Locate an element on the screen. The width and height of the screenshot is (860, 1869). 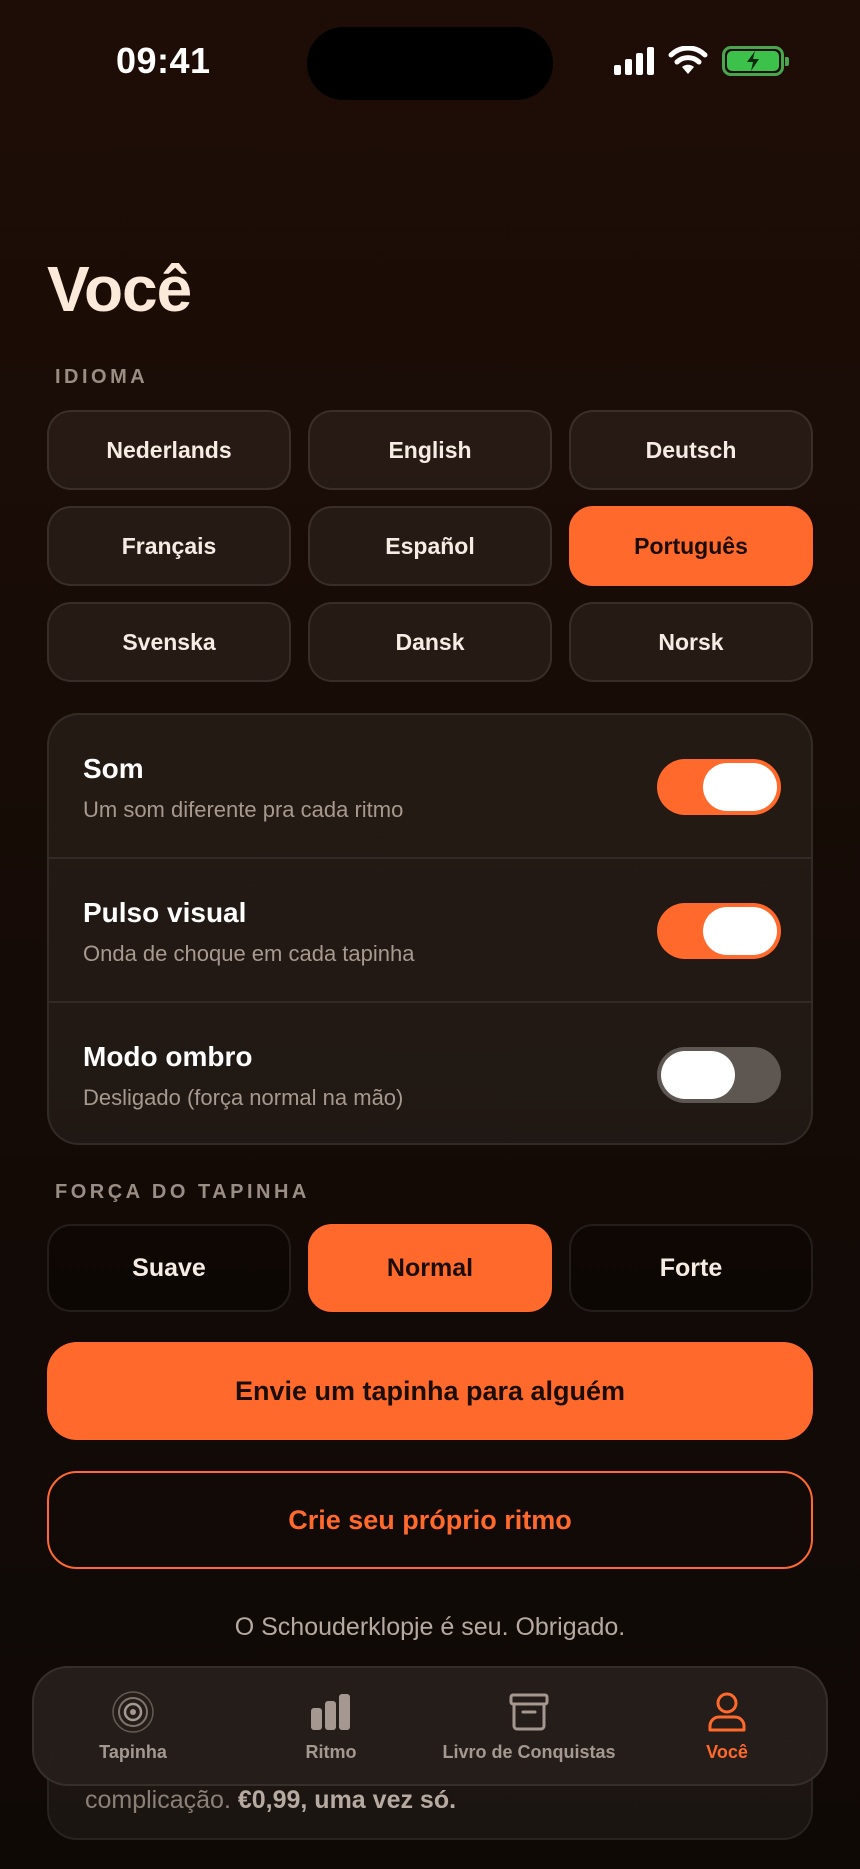
dynamic-island is located at coordinates (430, 63).